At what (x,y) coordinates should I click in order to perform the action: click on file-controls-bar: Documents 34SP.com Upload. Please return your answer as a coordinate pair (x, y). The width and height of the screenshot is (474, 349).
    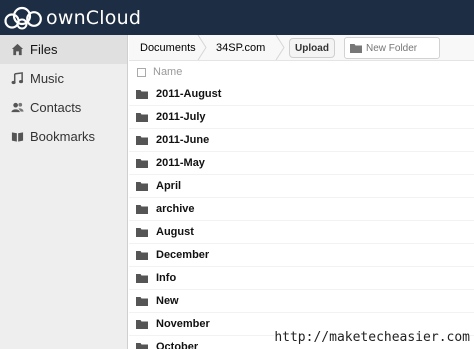
    Looking at the image, I should click on (301, 48).